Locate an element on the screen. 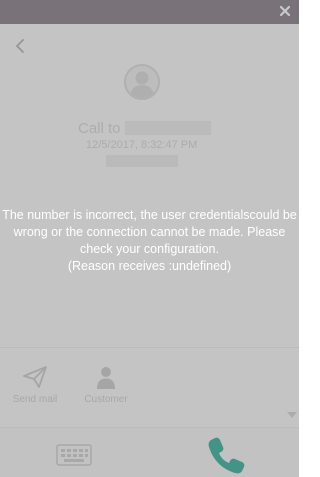  error-message-line: check your configuration. is located at coordinates (149, 249).